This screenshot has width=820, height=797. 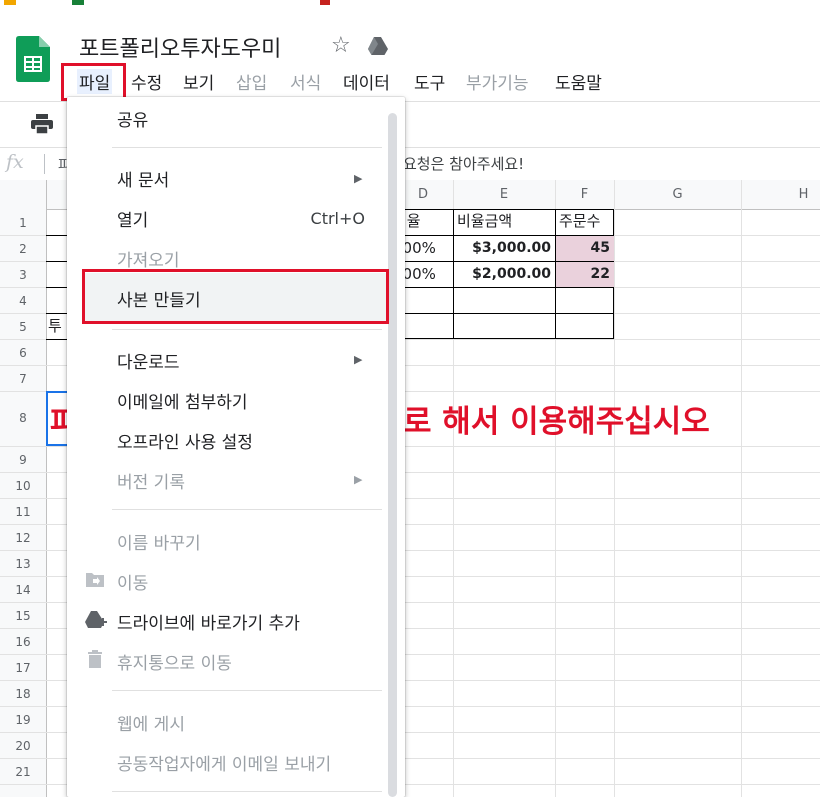 What do you see at coordinates (23, 327) in the screenshot?
I see `row-header: 5` at bounding box center [23, 327].